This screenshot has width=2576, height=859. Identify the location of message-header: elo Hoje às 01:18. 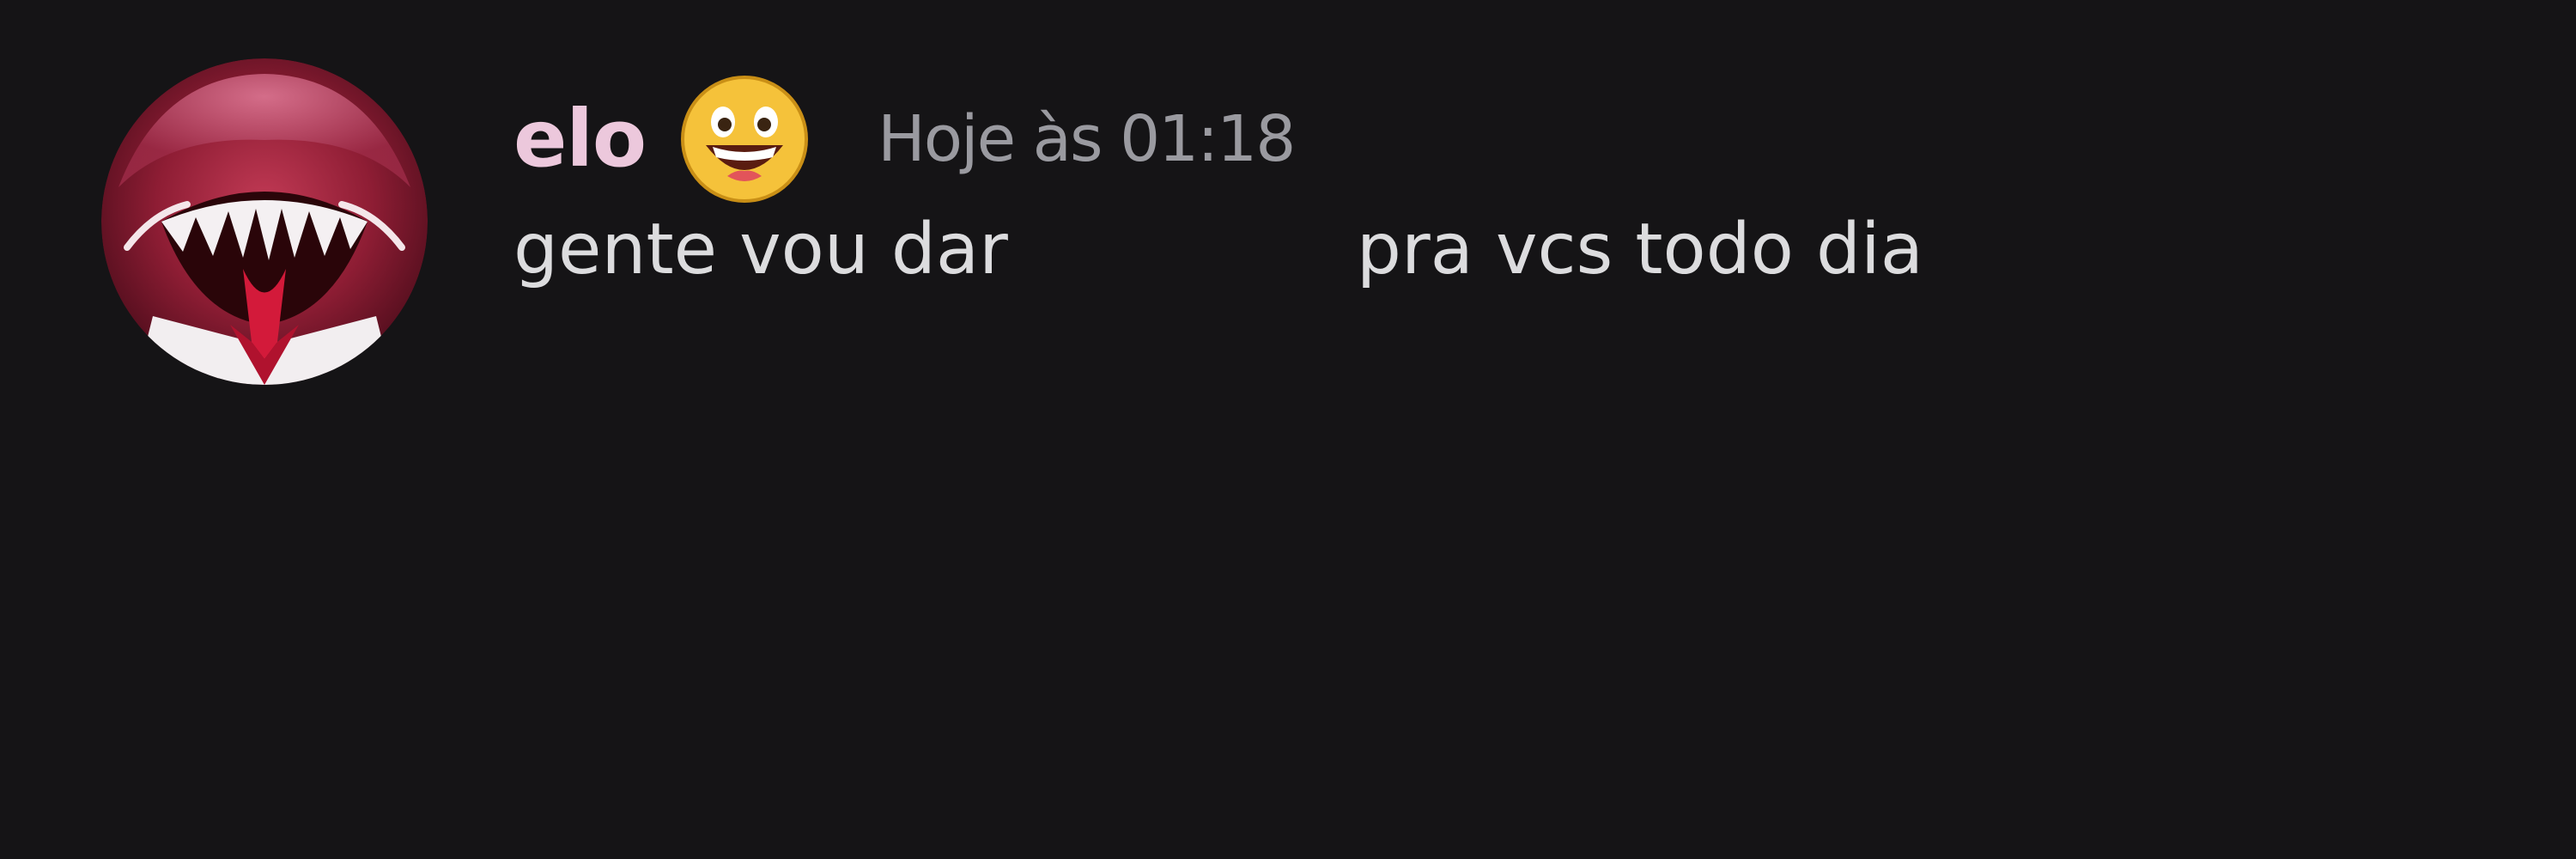
(904, 139).